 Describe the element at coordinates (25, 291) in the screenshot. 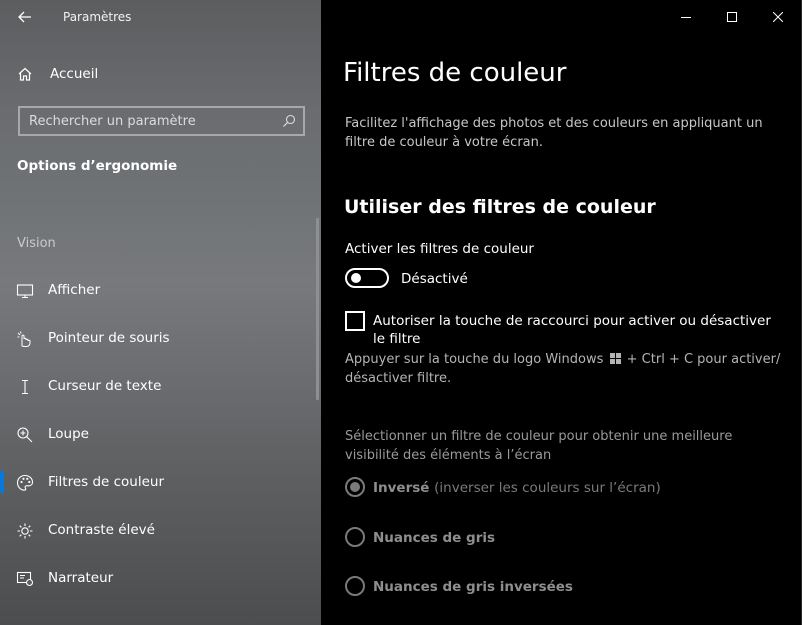

I see `display-icon` at that location.